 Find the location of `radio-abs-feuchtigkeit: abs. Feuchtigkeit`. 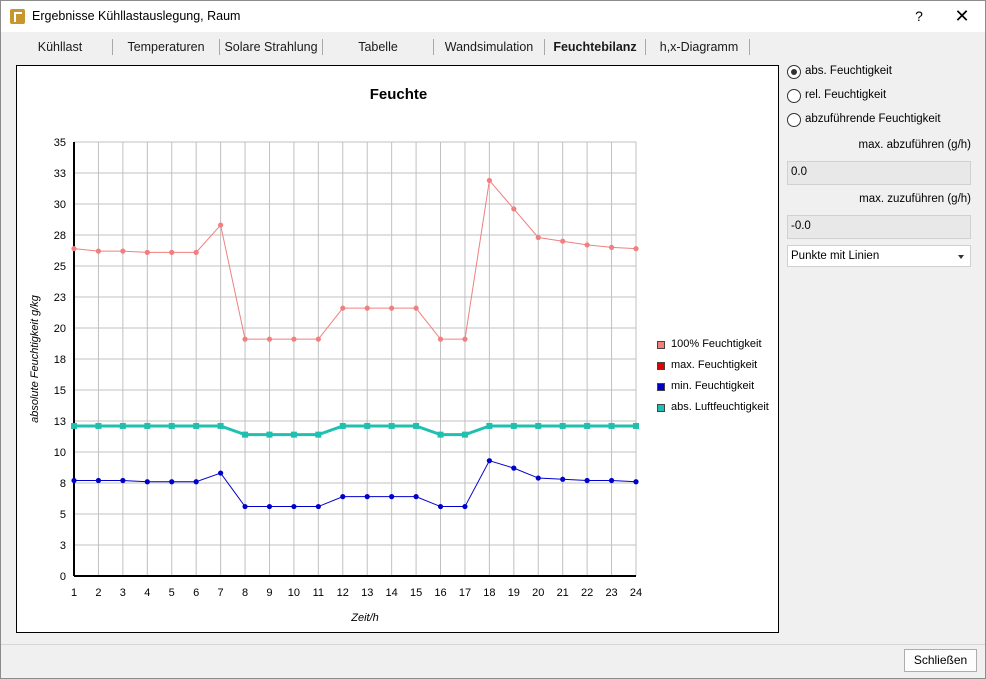

radio-abs-feuchtigkeit: abs. Feuchtigkeit is located at coordinates (877, 74).